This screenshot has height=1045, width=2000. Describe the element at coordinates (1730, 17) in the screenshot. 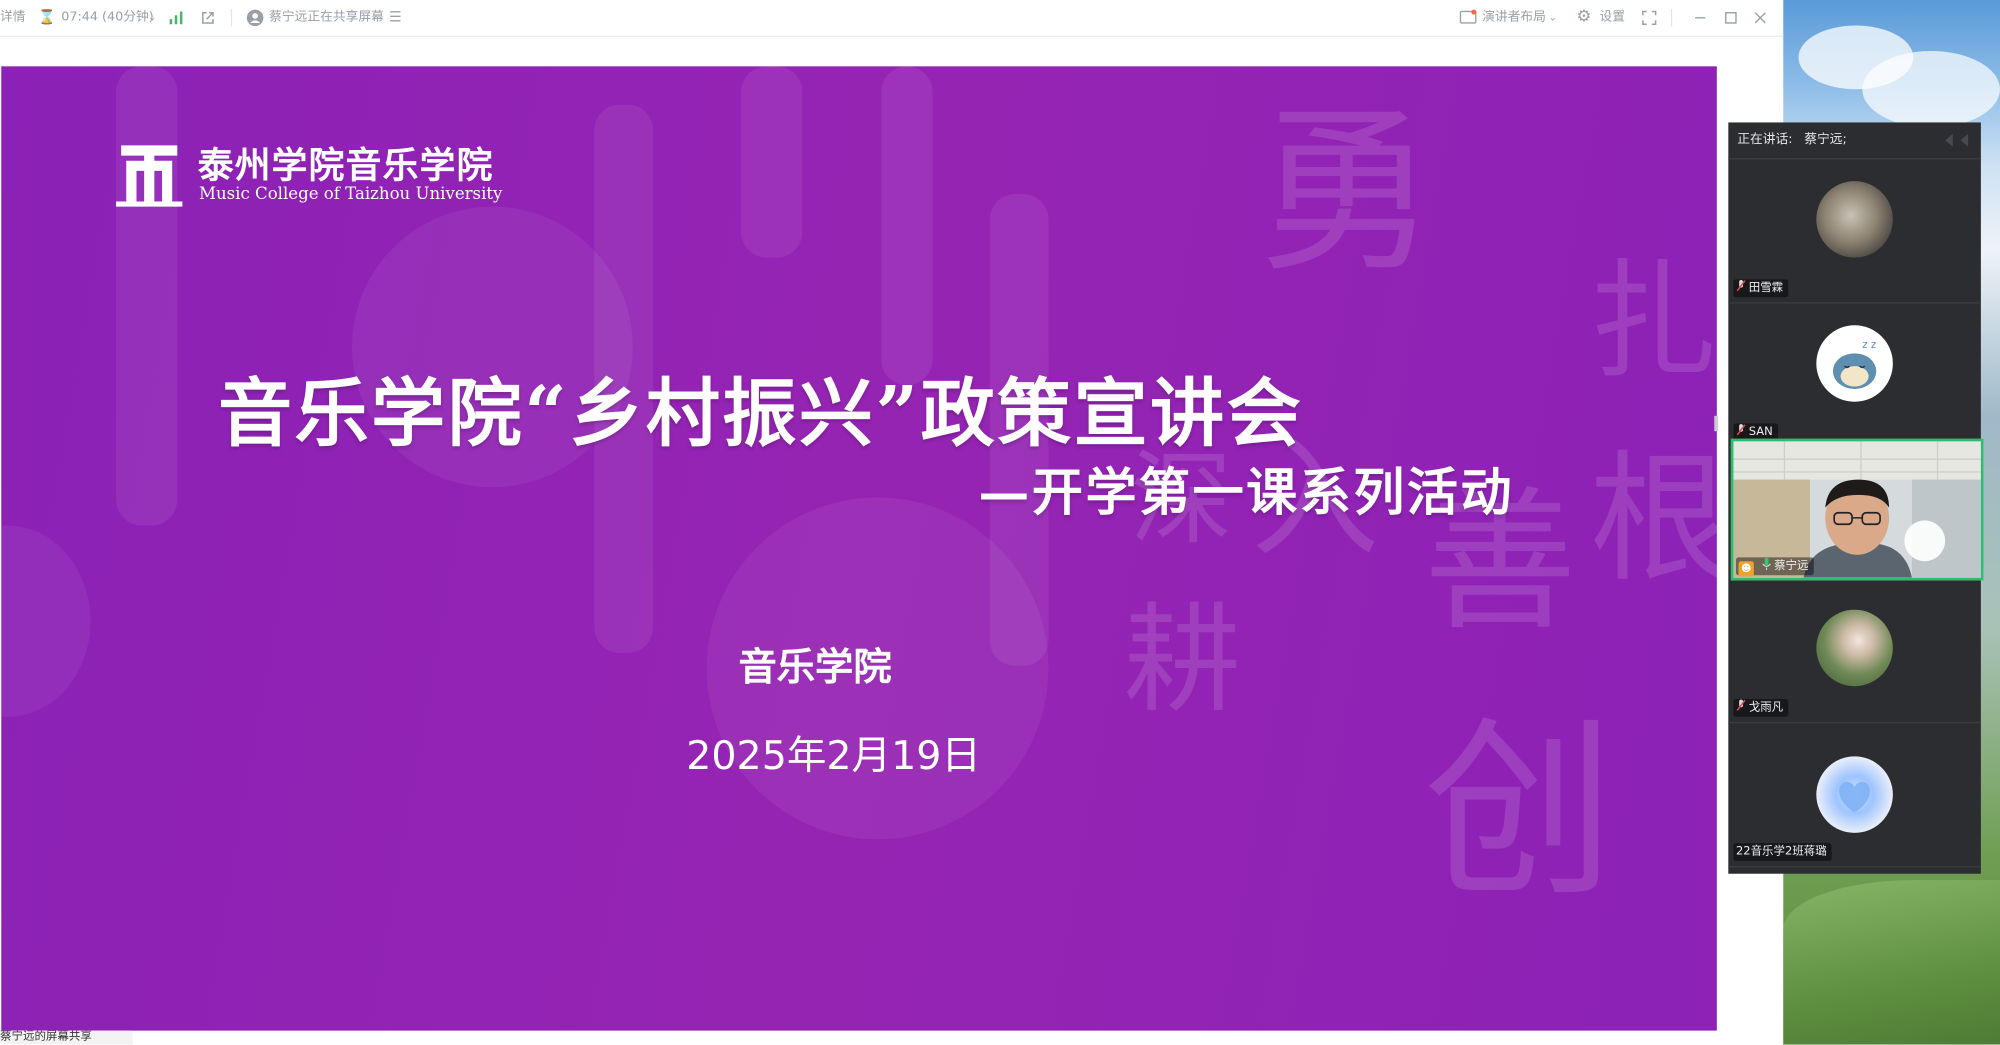

I see `maximize-icon` at that location.